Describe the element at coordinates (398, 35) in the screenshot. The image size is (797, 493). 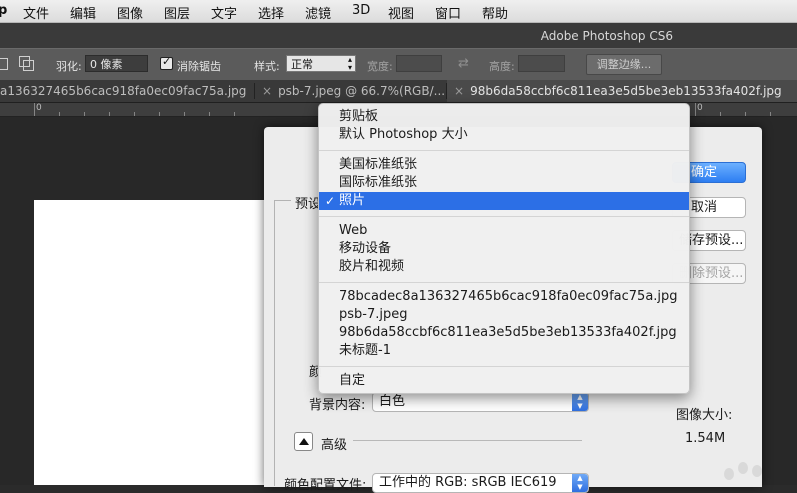
I see `photoshop-titlebar: Adobe Photoshop CS6` at that location.